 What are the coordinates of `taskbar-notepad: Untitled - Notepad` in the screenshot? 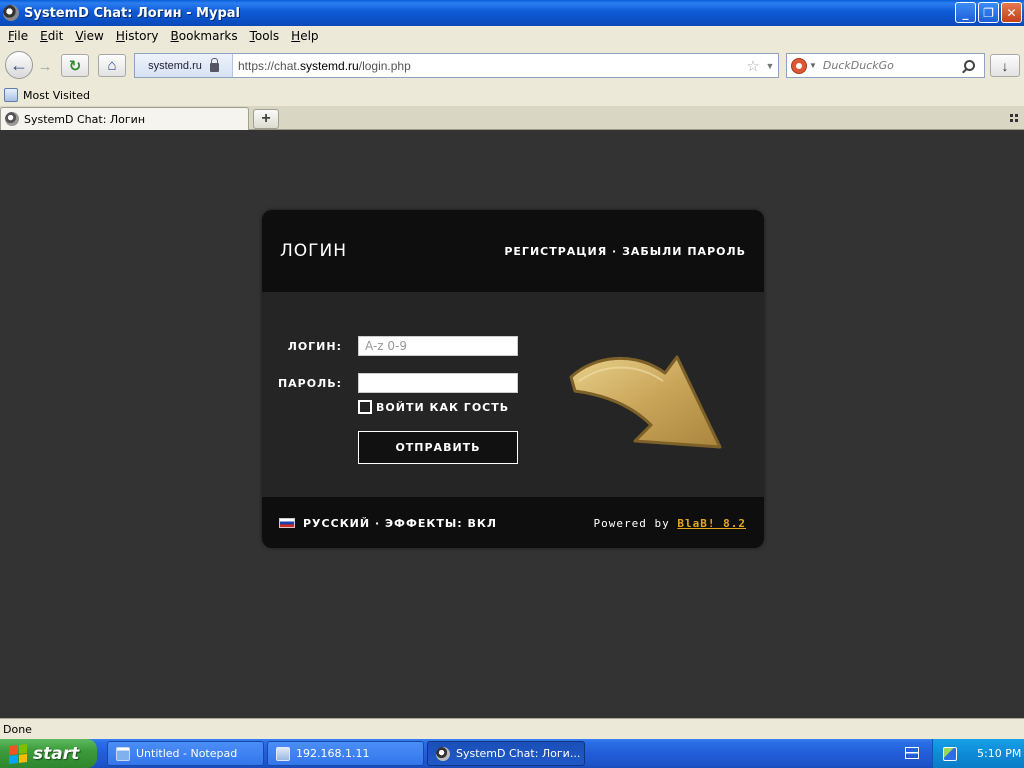 It's located at (185, 753).